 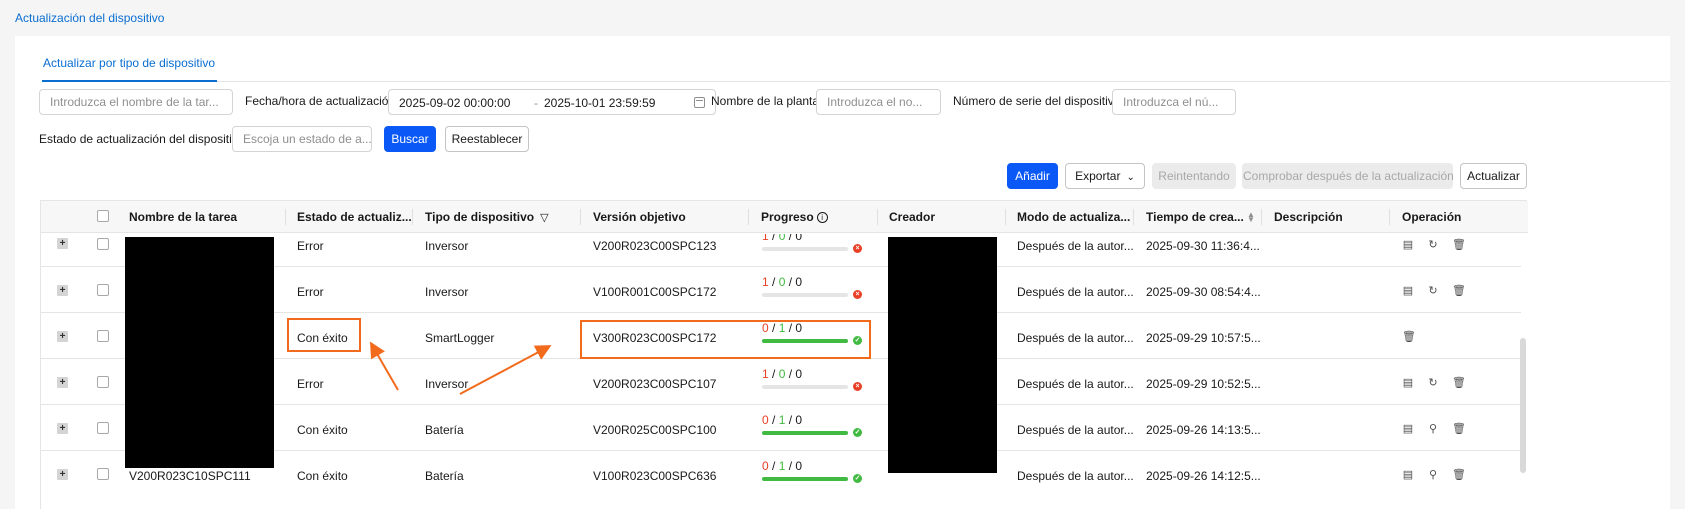 I want to click on arrow-to-status, so click(x=384, y=366).